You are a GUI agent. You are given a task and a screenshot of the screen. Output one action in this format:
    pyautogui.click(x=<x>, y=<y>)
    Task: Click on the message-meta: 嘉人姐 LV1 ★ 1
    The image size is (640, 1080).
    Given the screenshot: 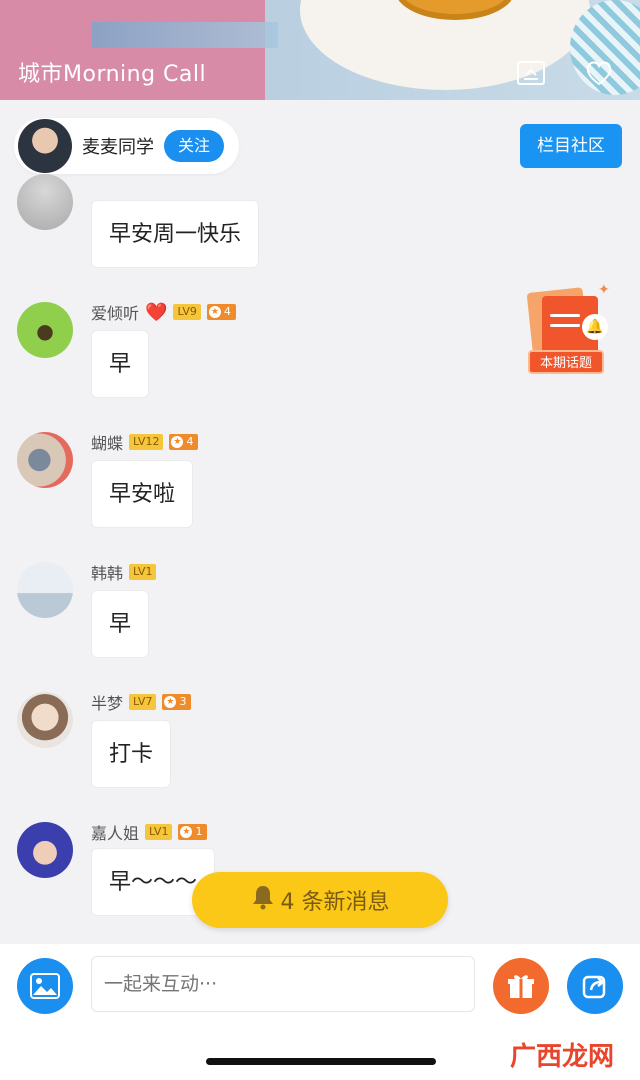 What is the action you would take?
    pyautogui.click(x=149, y=832)
    